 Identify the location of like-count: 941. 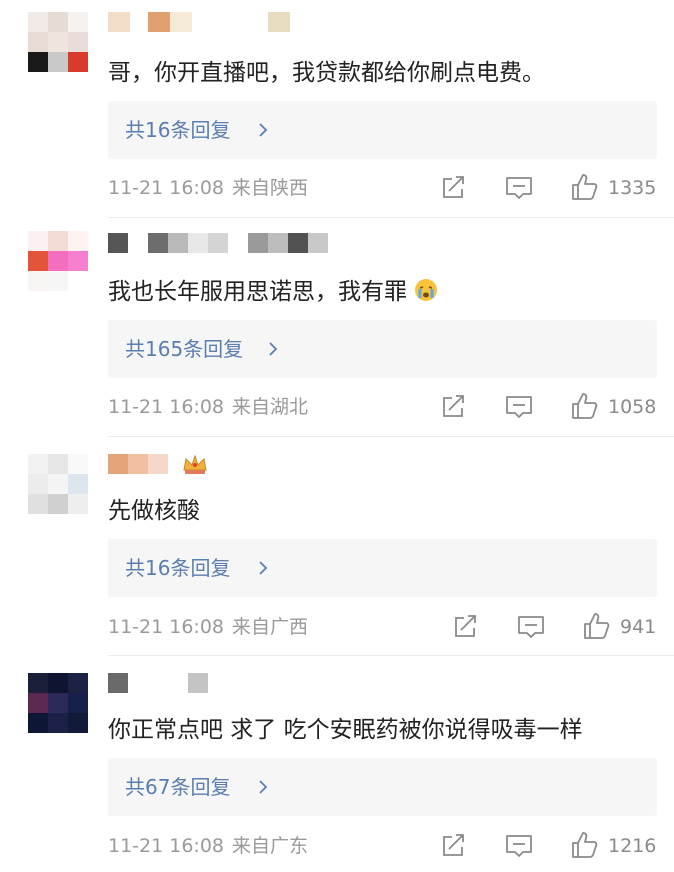
(638, 627).